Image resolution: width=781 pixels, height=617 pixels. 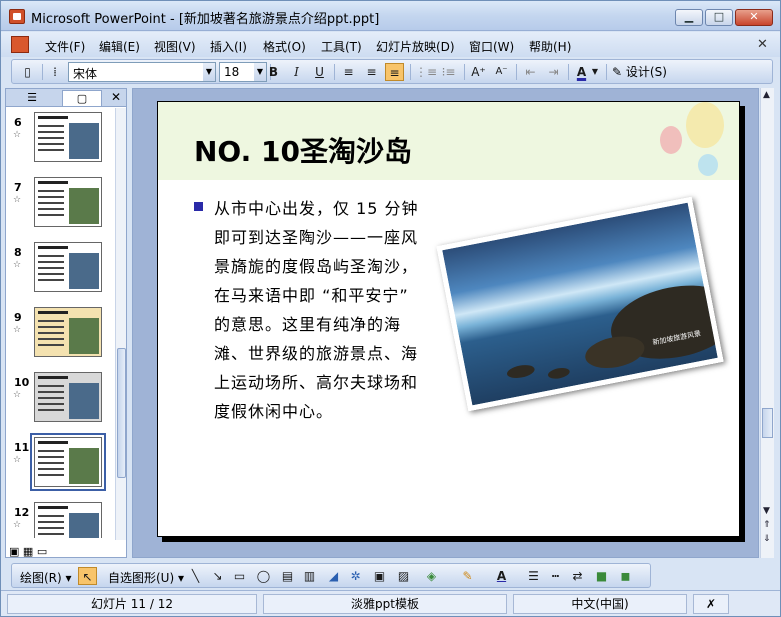 What do you see at coordinates (600, 604) in the screenshot?
I see `status-language: 中文(中国)` at bounding box center [600, 604].